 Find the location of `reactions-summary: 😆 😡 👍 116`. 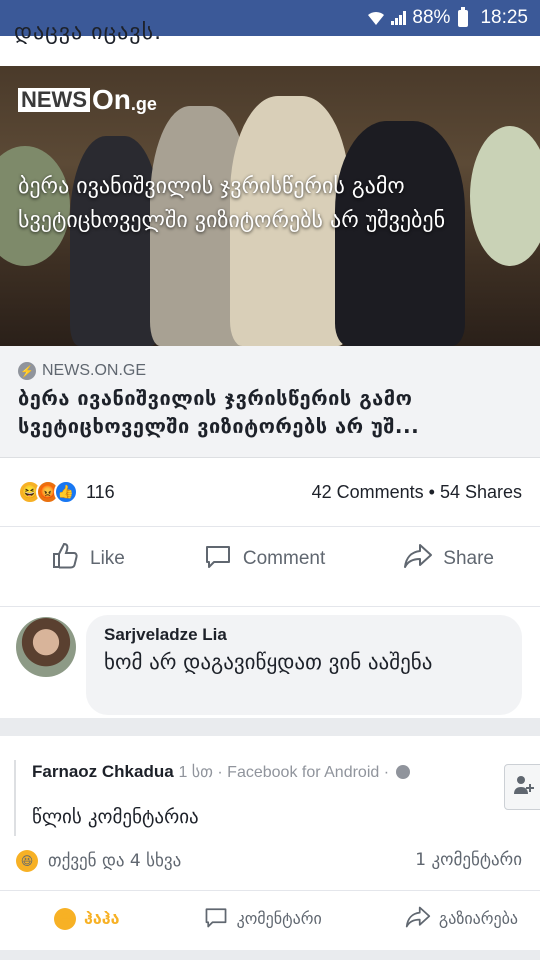

reactions-summary: 😆 😡 👍 116 is located at coordinates (66, 492).